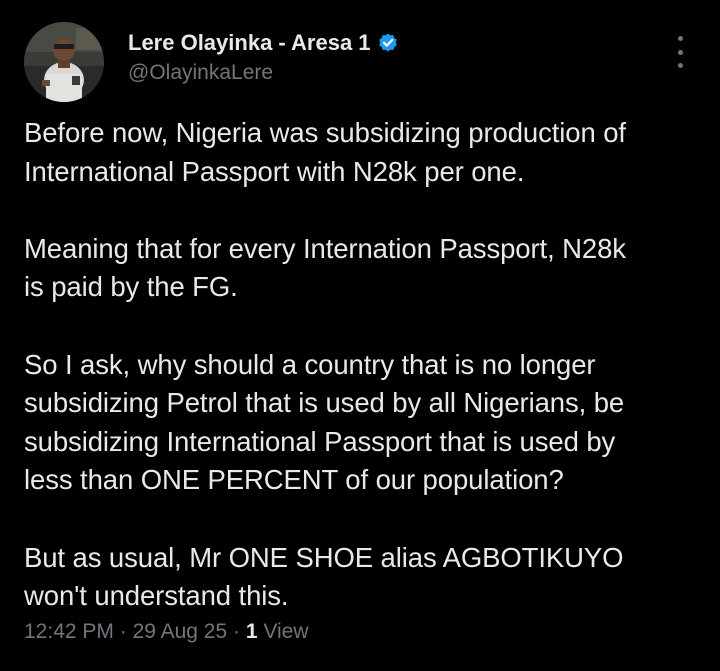 This screenshot has width=720, height=671. I want to click on avatar, so click(64, 62).